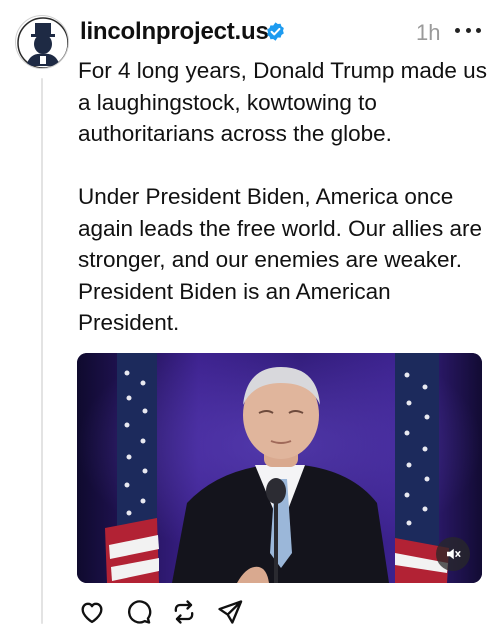 This screenshot has width=497, height=640. Describe the element at coordinates (468, 30) in the screenshot. I see `more-options-icon` at that location.